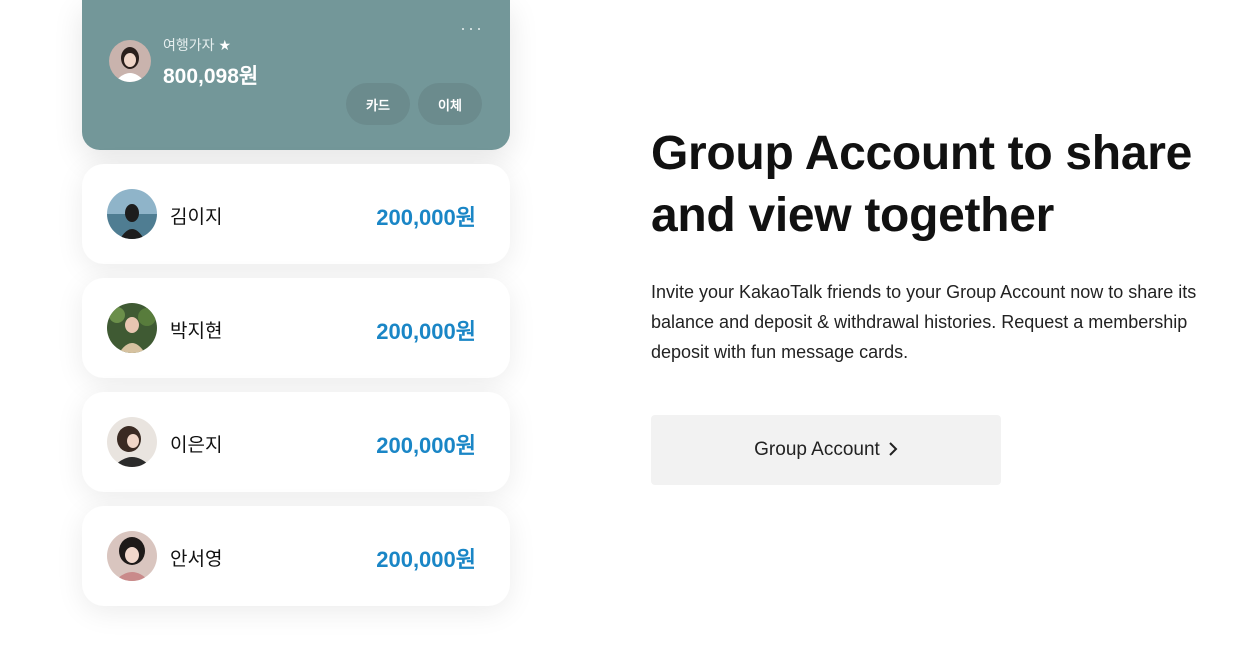 The height and width of the screenshot is (651, 1247). Describe the element at coordinates (196, 559) in the screenshot. I see `member-name: 안서영` at that location.